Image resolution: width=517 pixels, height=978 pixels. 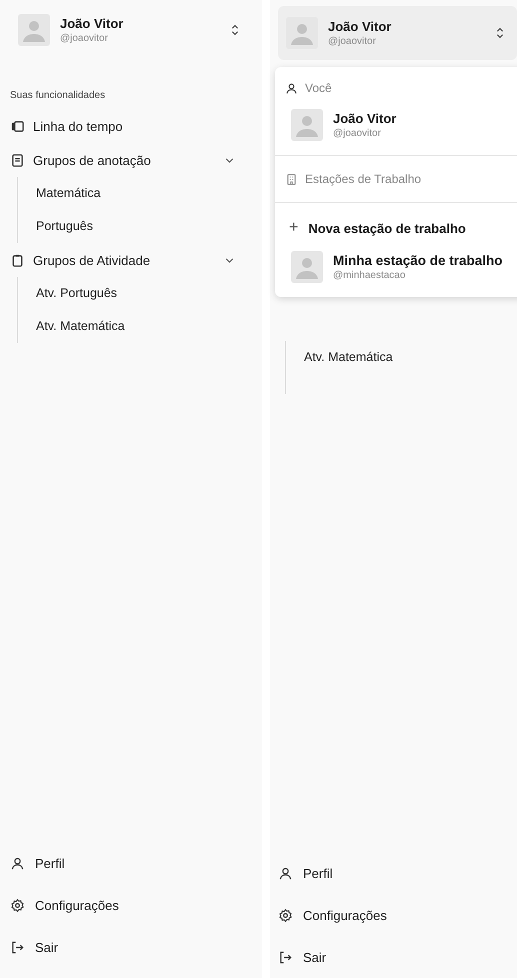 What do you see at coordinates (144, 226) in the screenshot?
I see `nav-subitem: Português` at bounding box center [144, 226].